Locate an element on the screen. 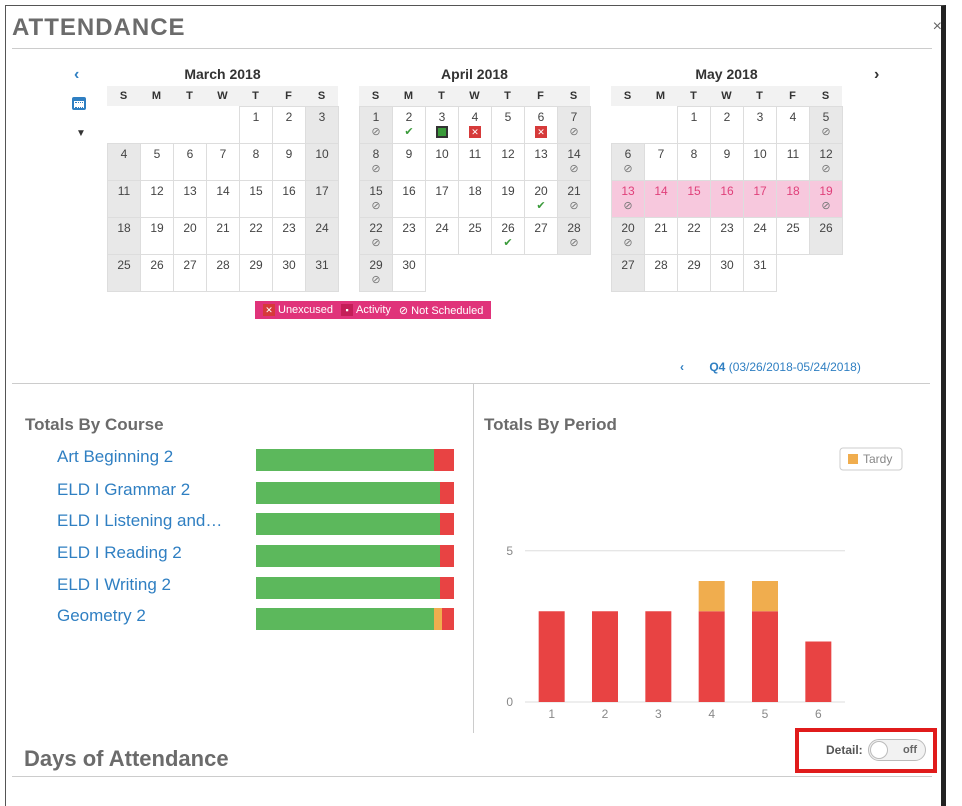  course-link: Geometry 2 is located at coordinates (152, 616).